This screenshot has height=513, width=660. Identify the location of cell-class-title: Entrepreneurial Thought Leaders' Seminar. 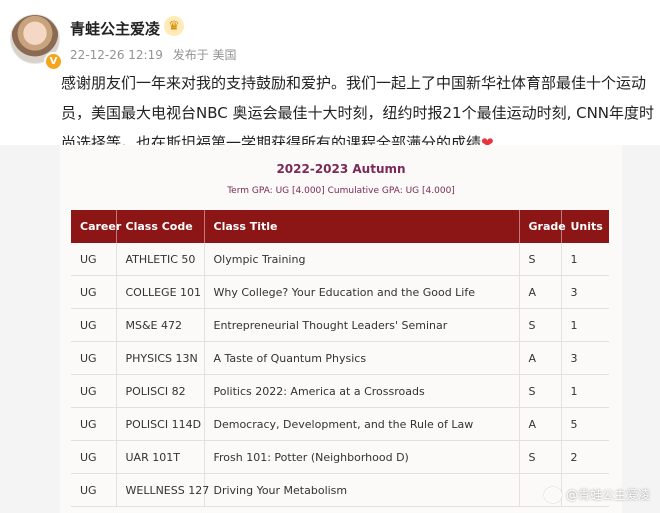
(362, 325).